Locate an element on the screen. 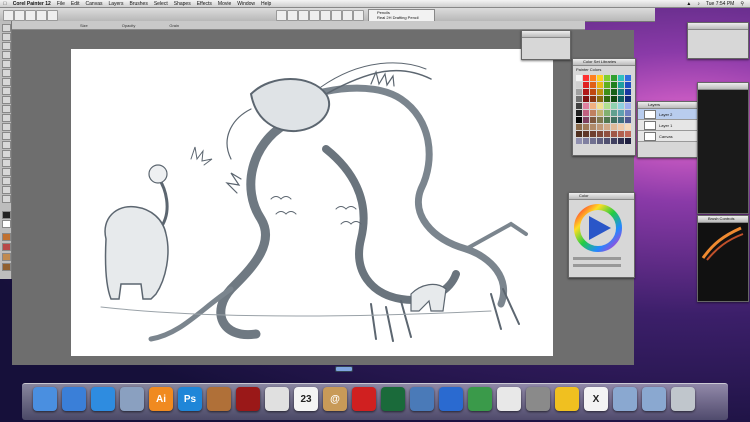 The width and height of the screenshot is (750, 422). color-set-panel: Color Set Libraries Painter Colors is located at coordinates (604, 107).